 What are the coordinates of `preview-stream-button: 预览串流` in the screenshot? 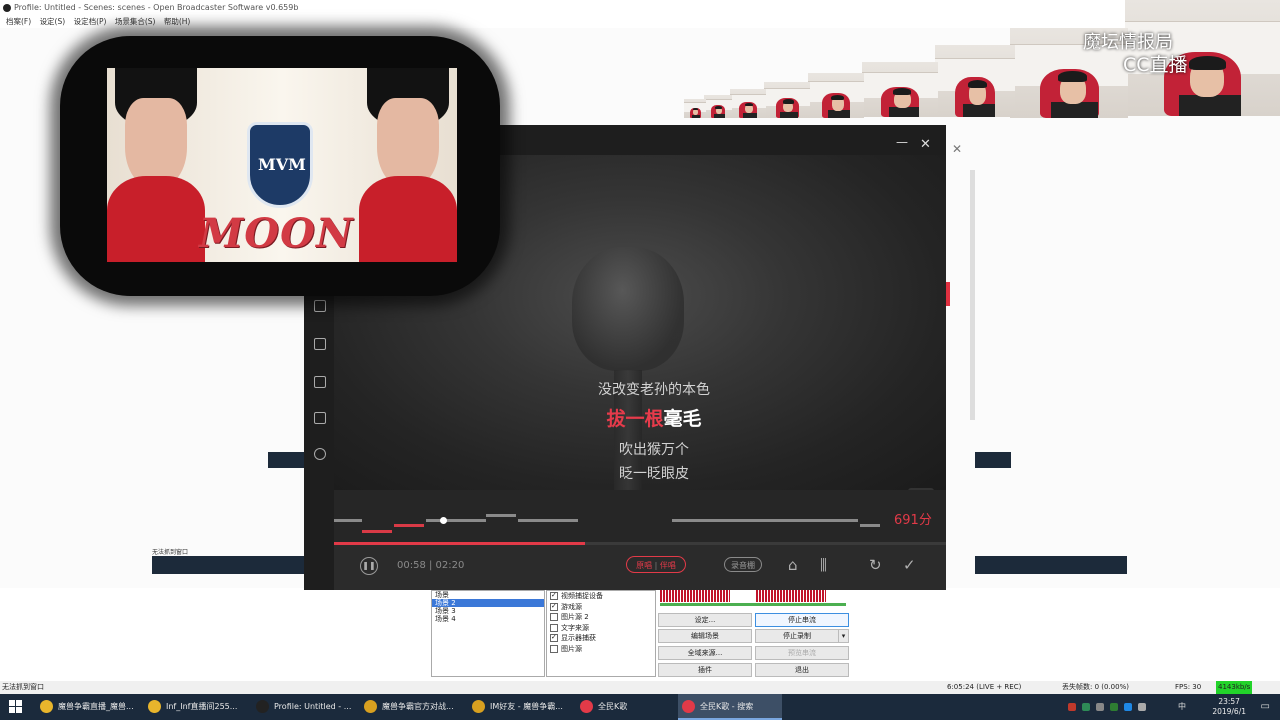 It's located at (802, 653).